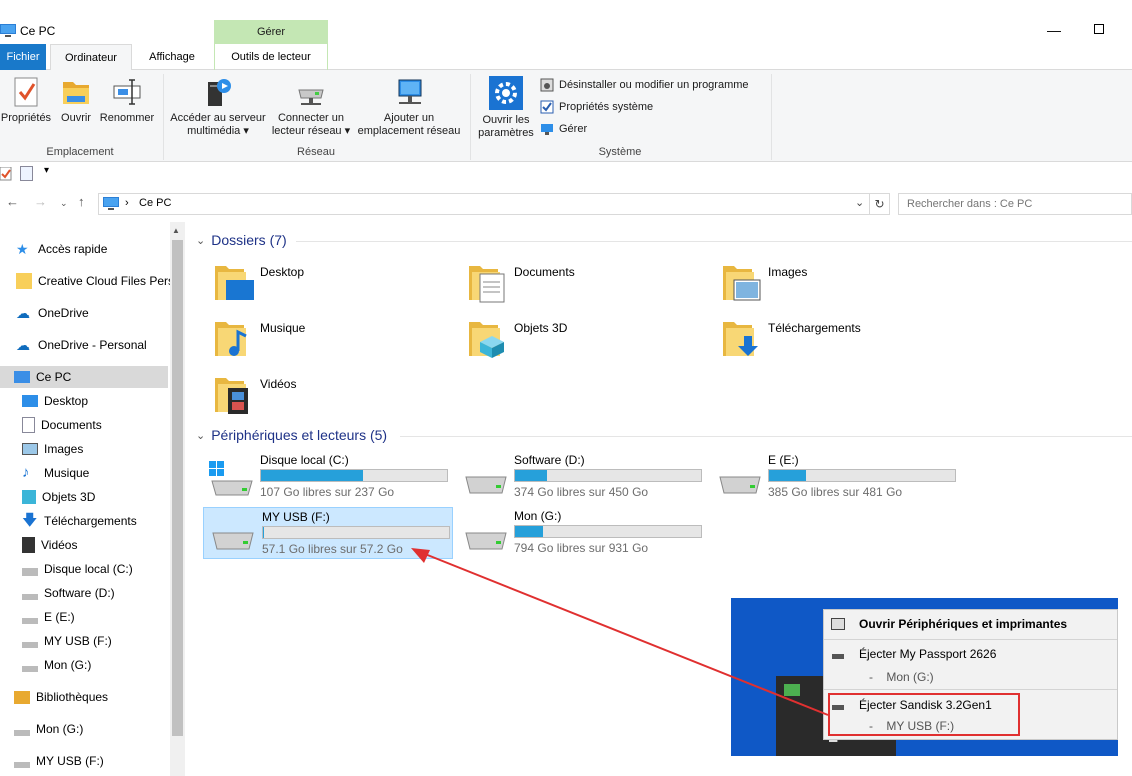  I want to click on nav-item-software-d: Software (D:), so click(68, 593).